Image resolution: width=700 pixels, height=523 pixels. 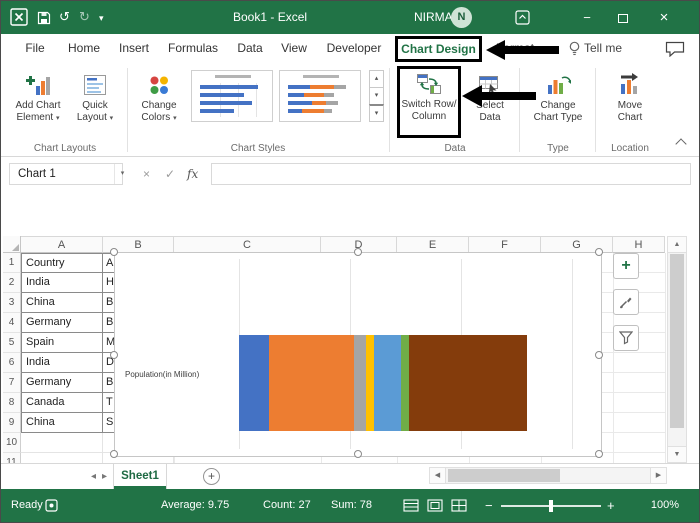 What do you see at coordinates (376, 96) in the screenshot?
I see `gallery-scroll-down: ▾` at bounding box center [376, 96].